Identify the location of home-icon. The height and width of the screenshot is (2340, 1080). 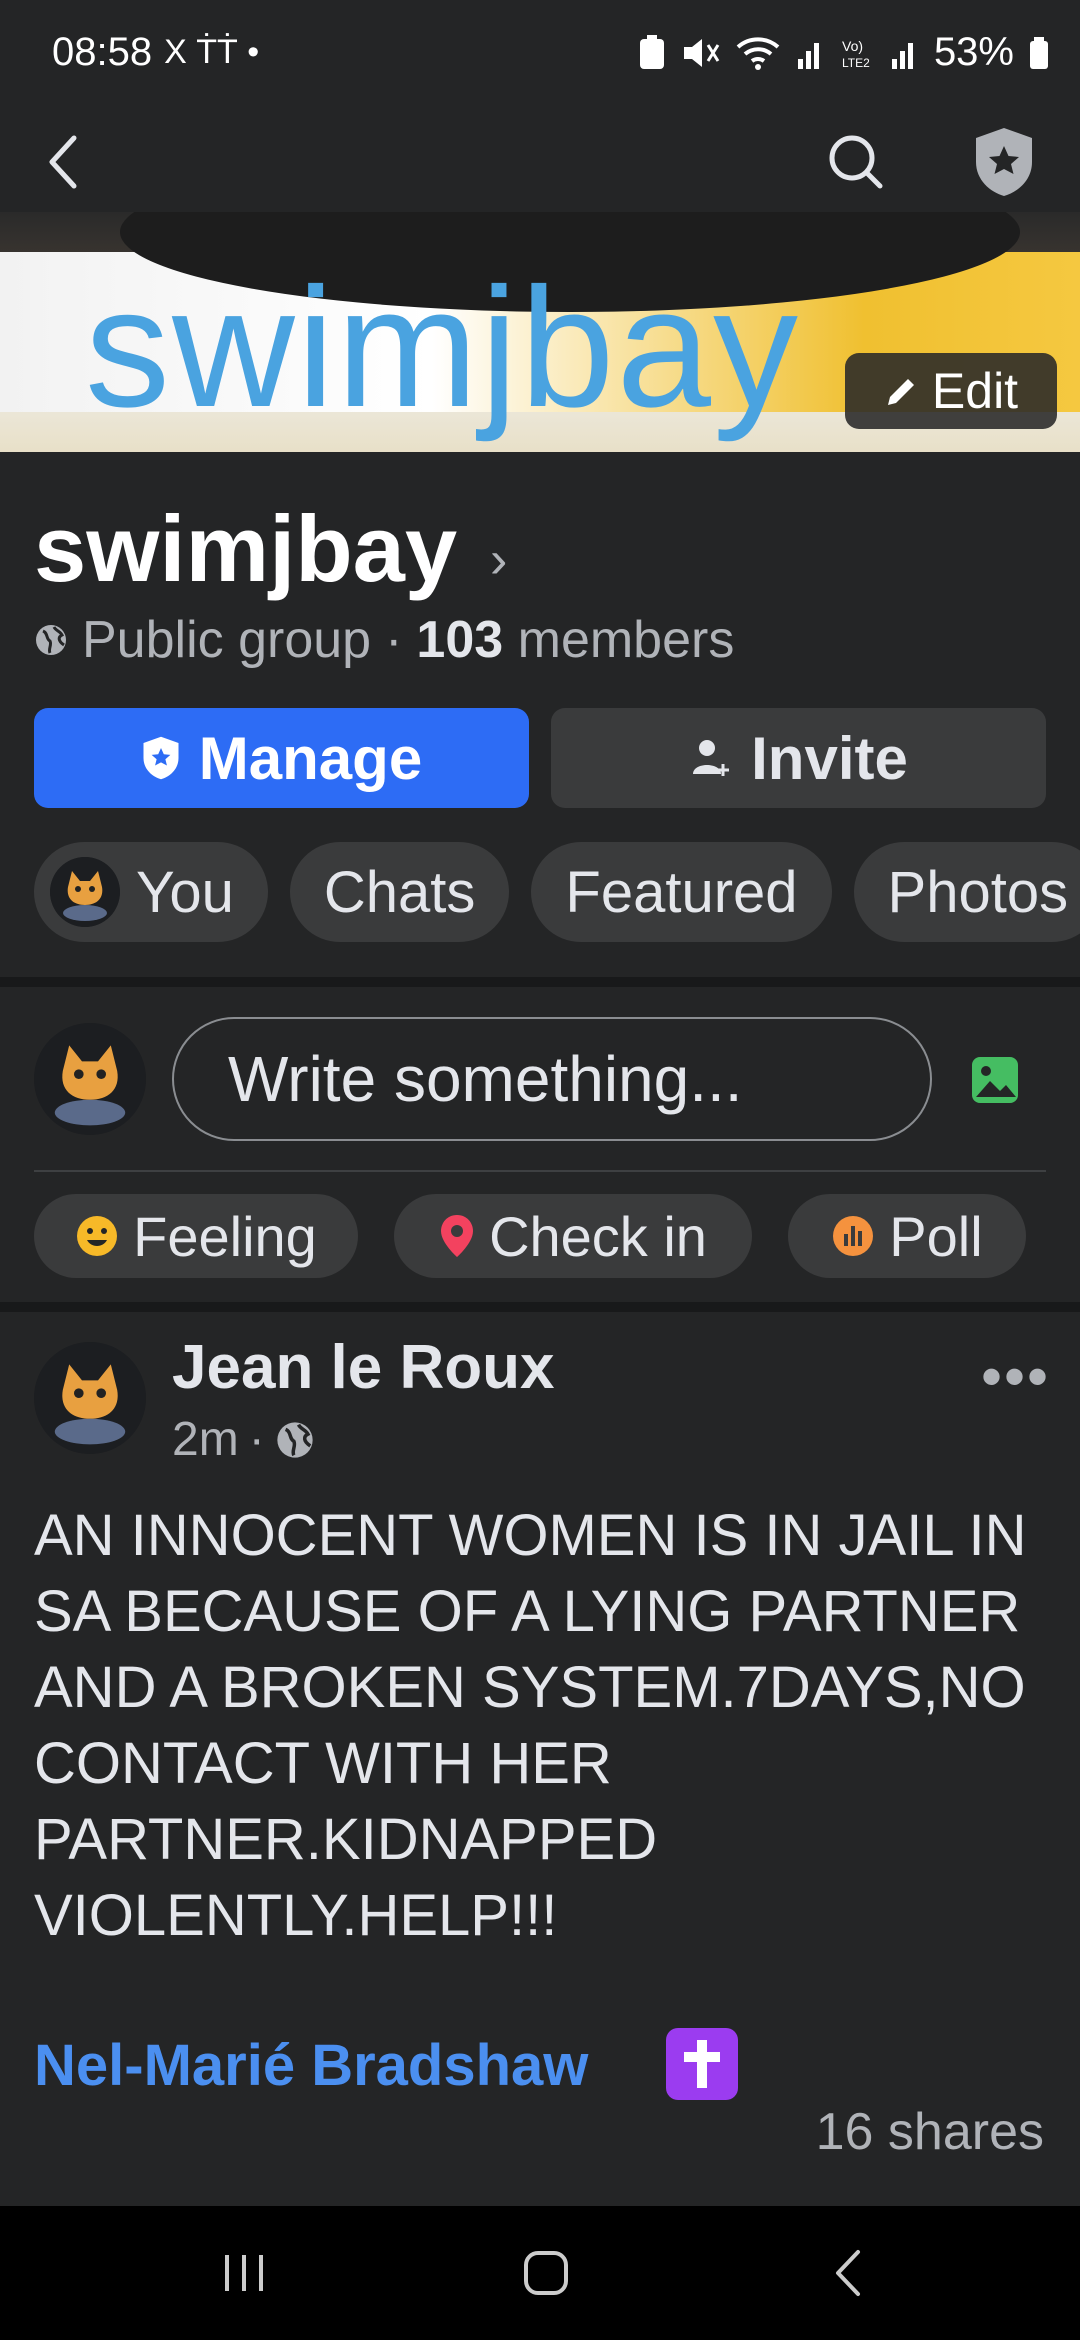
(546, 2273).